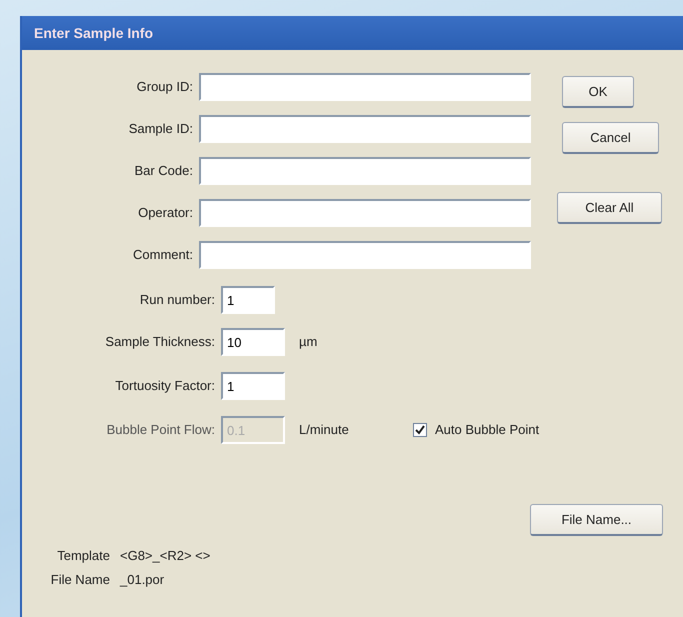 This screenshot has height=617, width=683. I want to click on unit-label: µm, so click(308, 342).